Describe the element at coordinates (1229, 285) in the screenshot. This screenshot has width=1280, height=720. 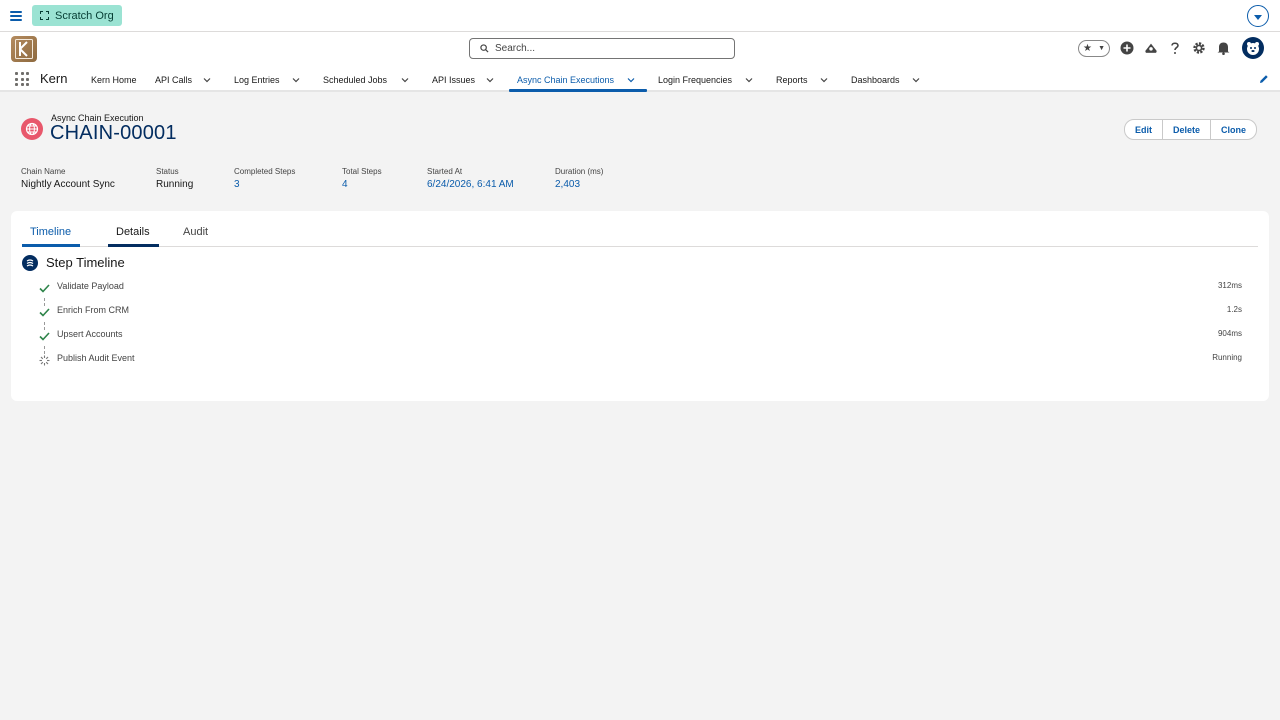
I see `step-duration: 312ms` at that location.